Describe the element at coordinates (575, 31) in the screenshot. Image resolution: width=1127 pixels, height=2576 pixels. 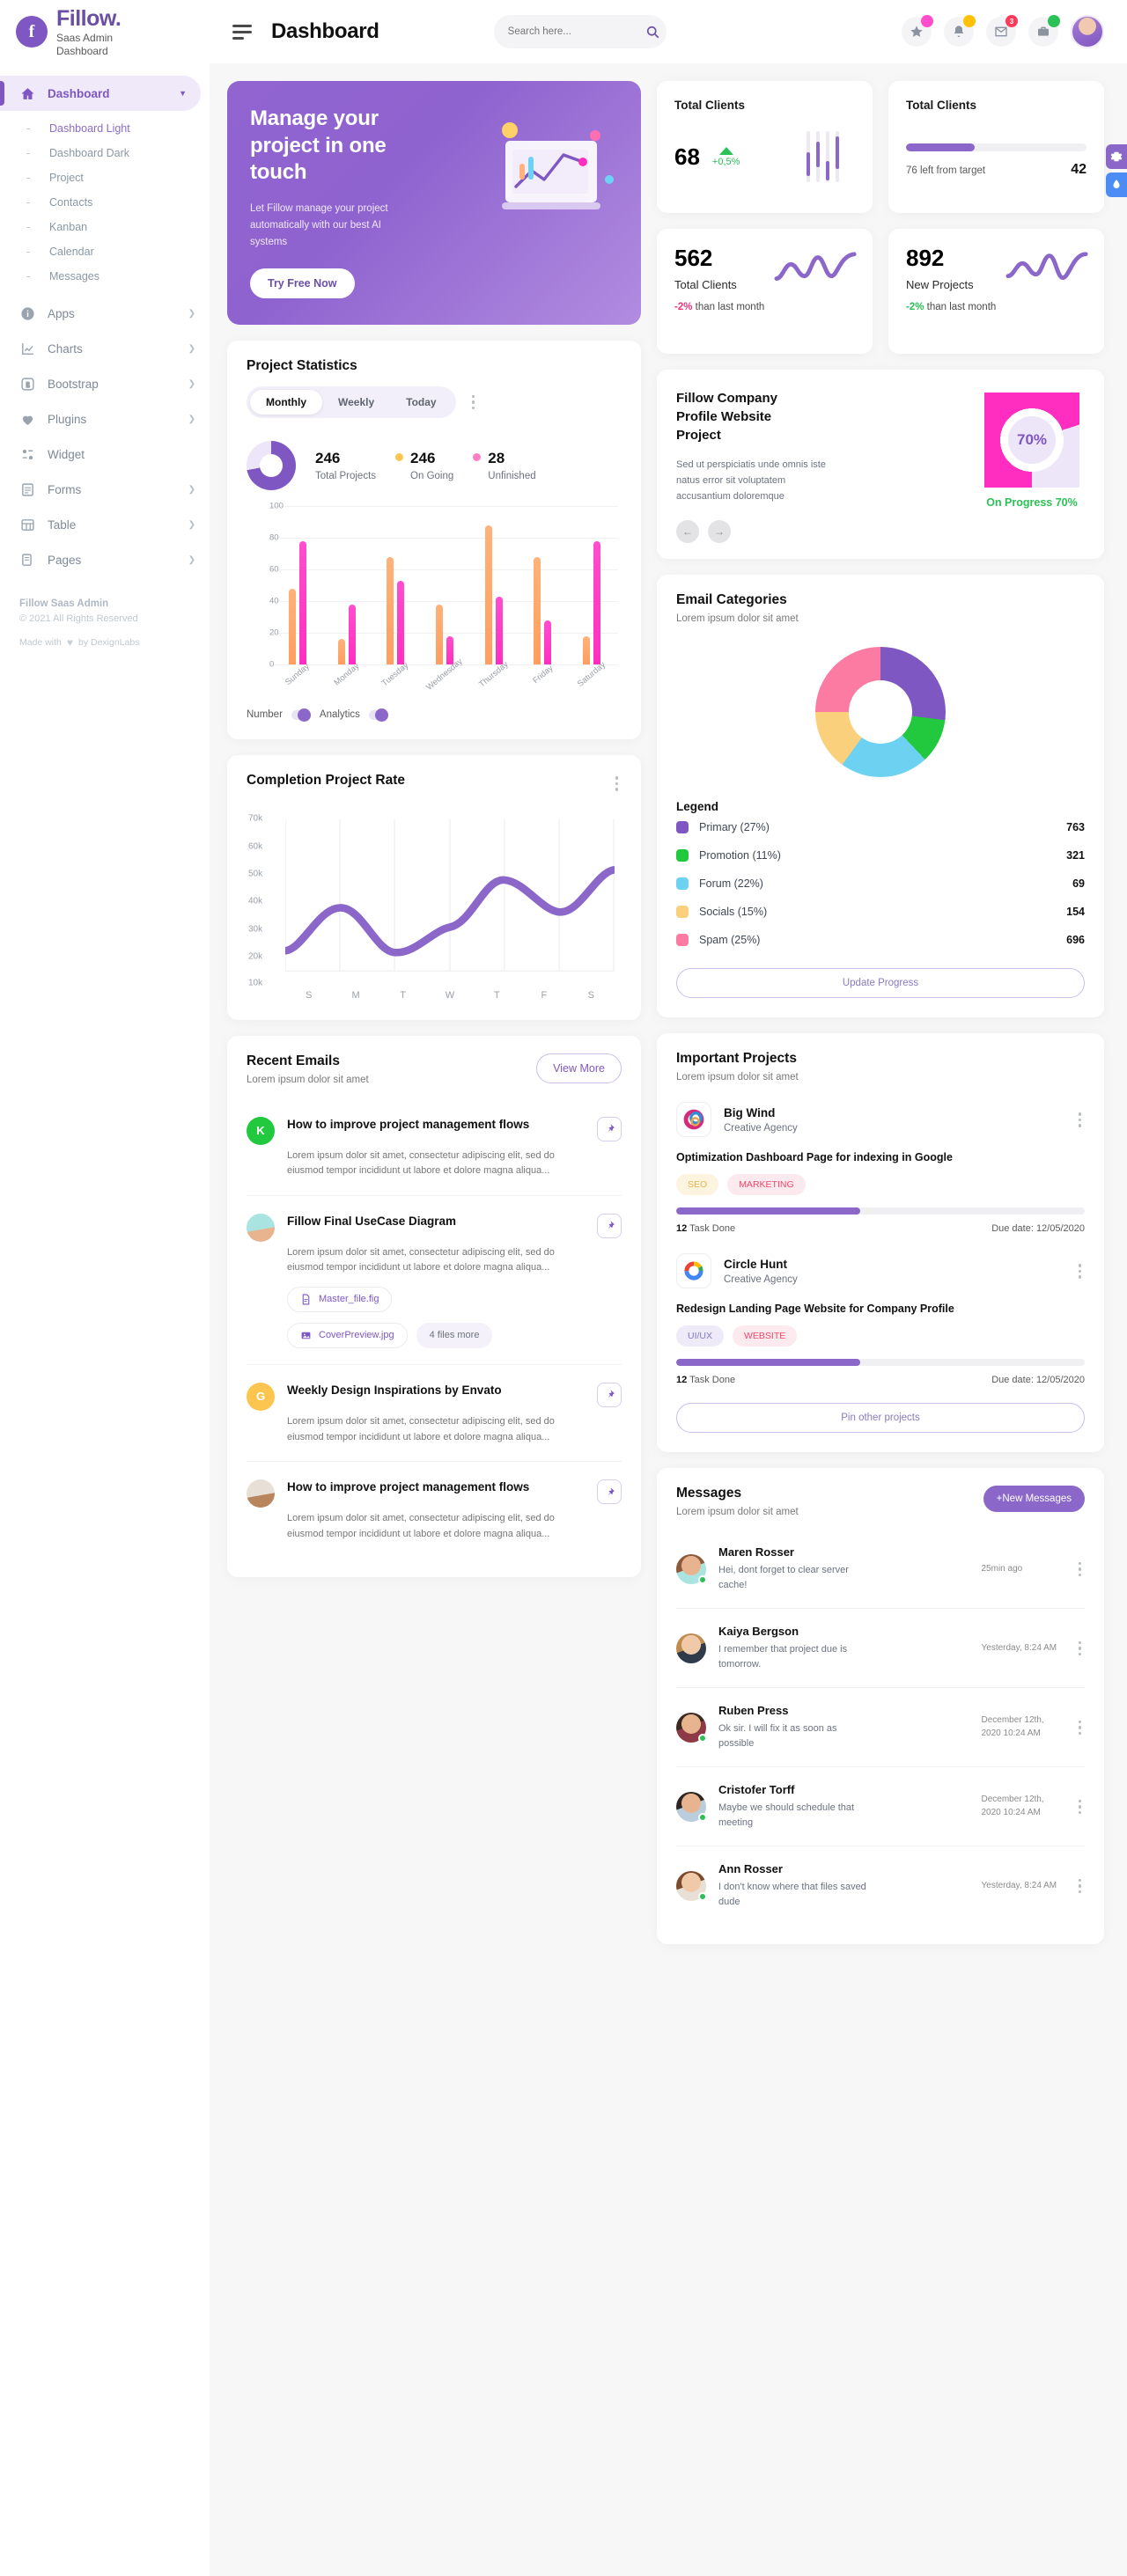
I see `search-input` at that location.